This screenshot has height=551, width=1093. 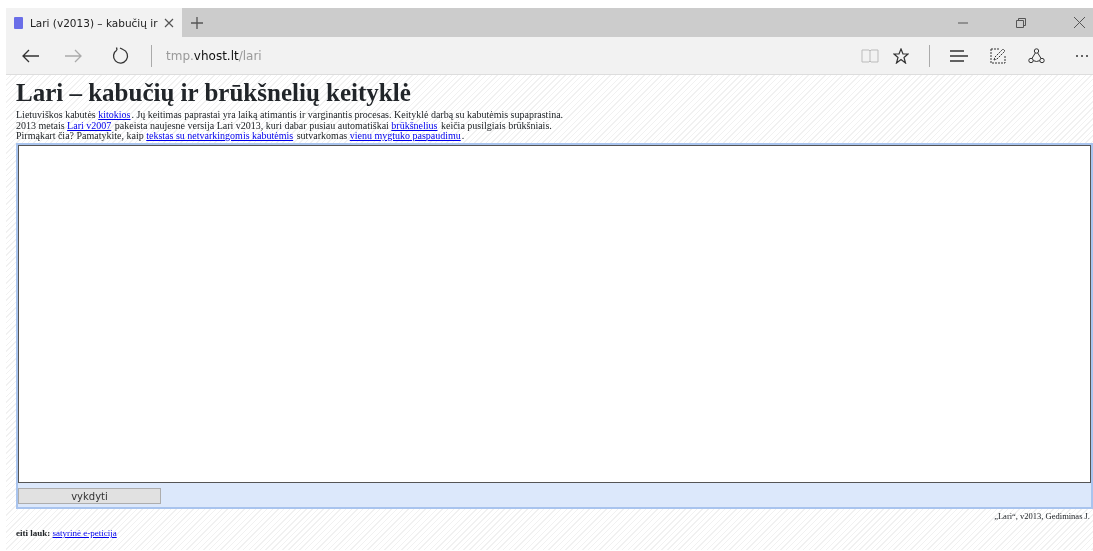 What do you see at coordinates (220, 136) in the screenshot?
I see `text-link: tekstas su netvarkingomis kabutėmis` at bounding box center [220, 136].